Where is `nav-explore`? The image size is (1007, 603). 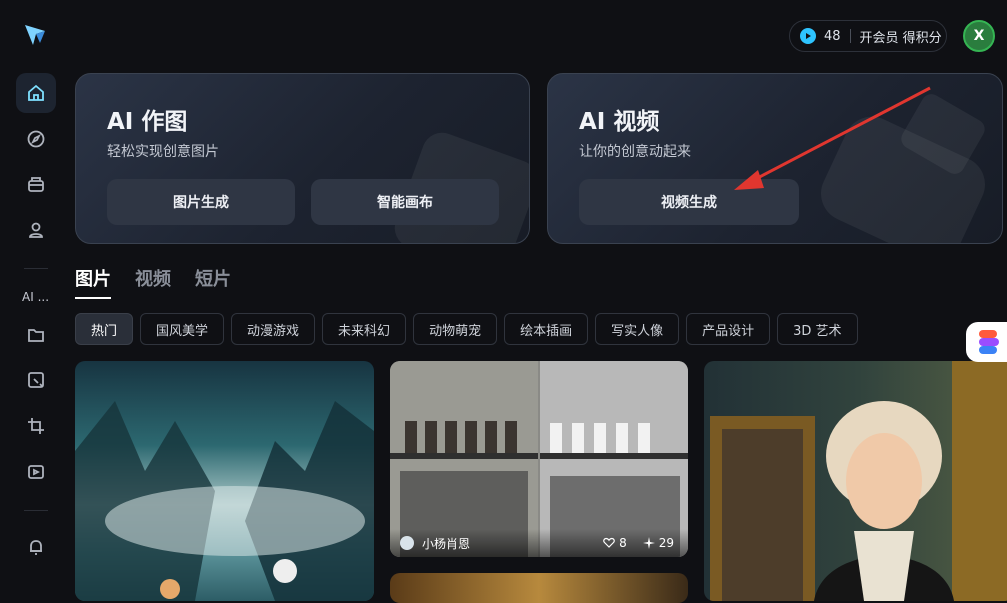 nav-explore is located at coordinates (36, 139).